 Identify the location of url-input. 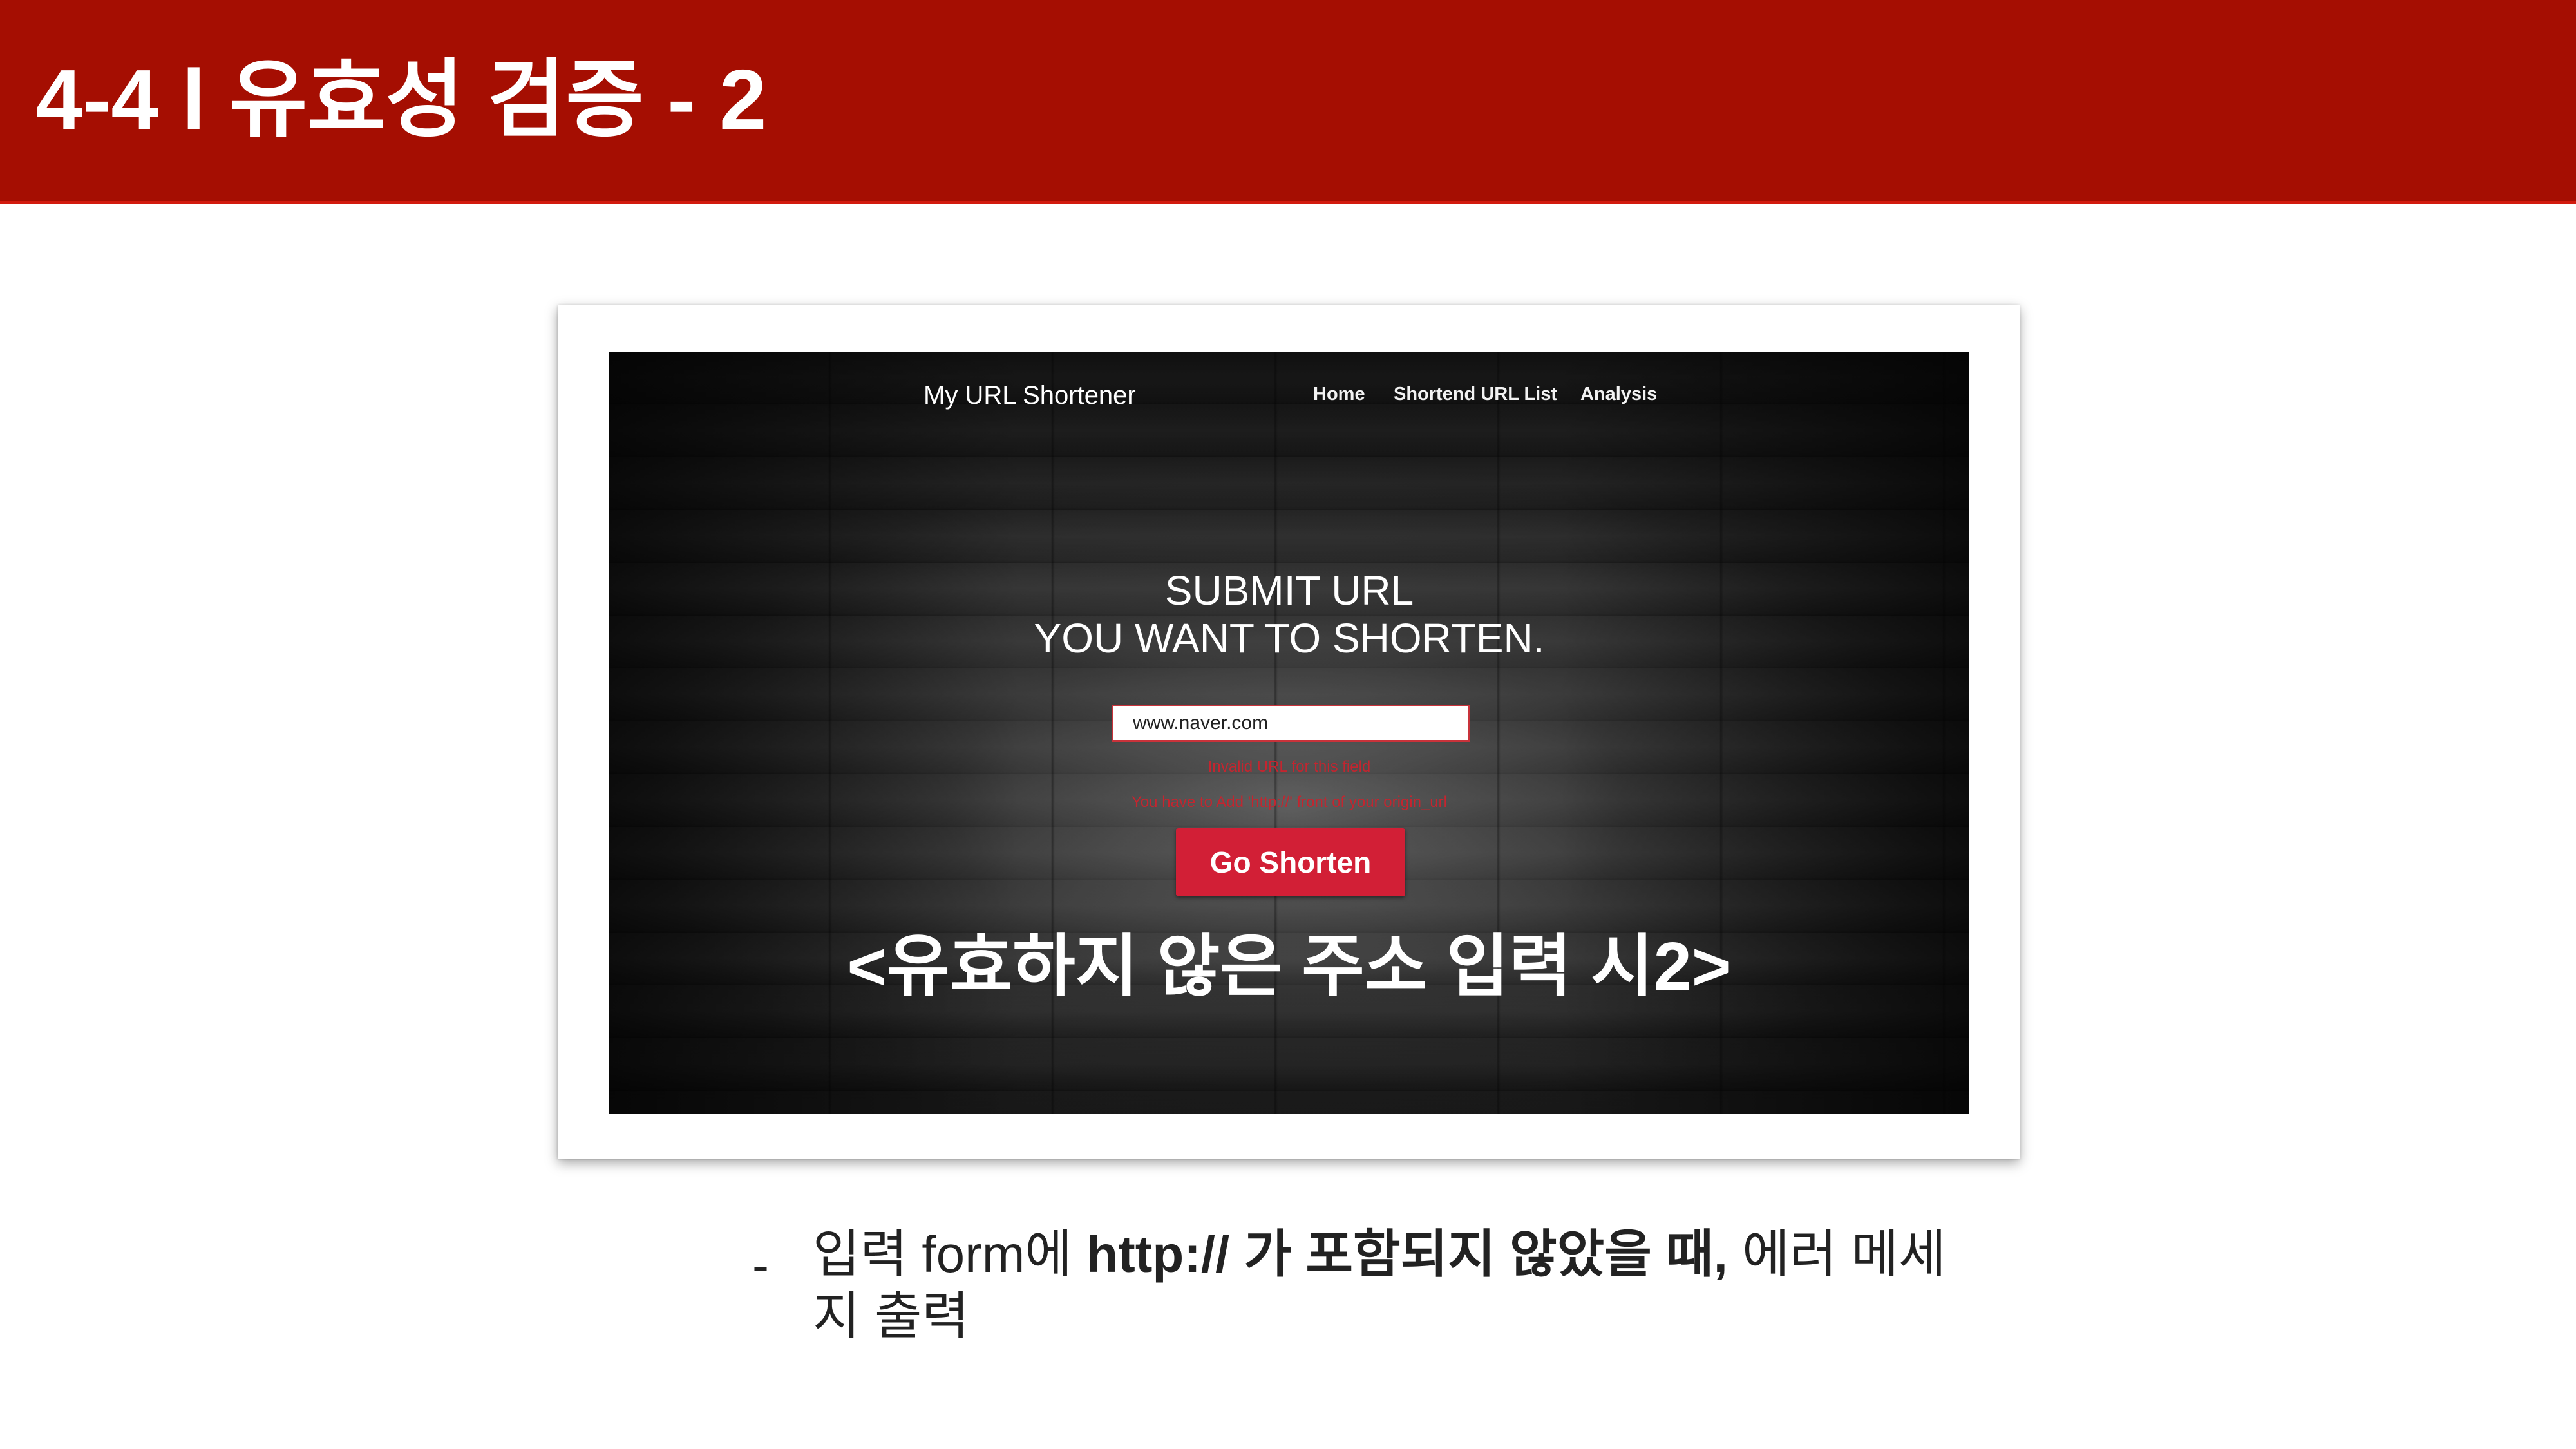
(1291, 723).